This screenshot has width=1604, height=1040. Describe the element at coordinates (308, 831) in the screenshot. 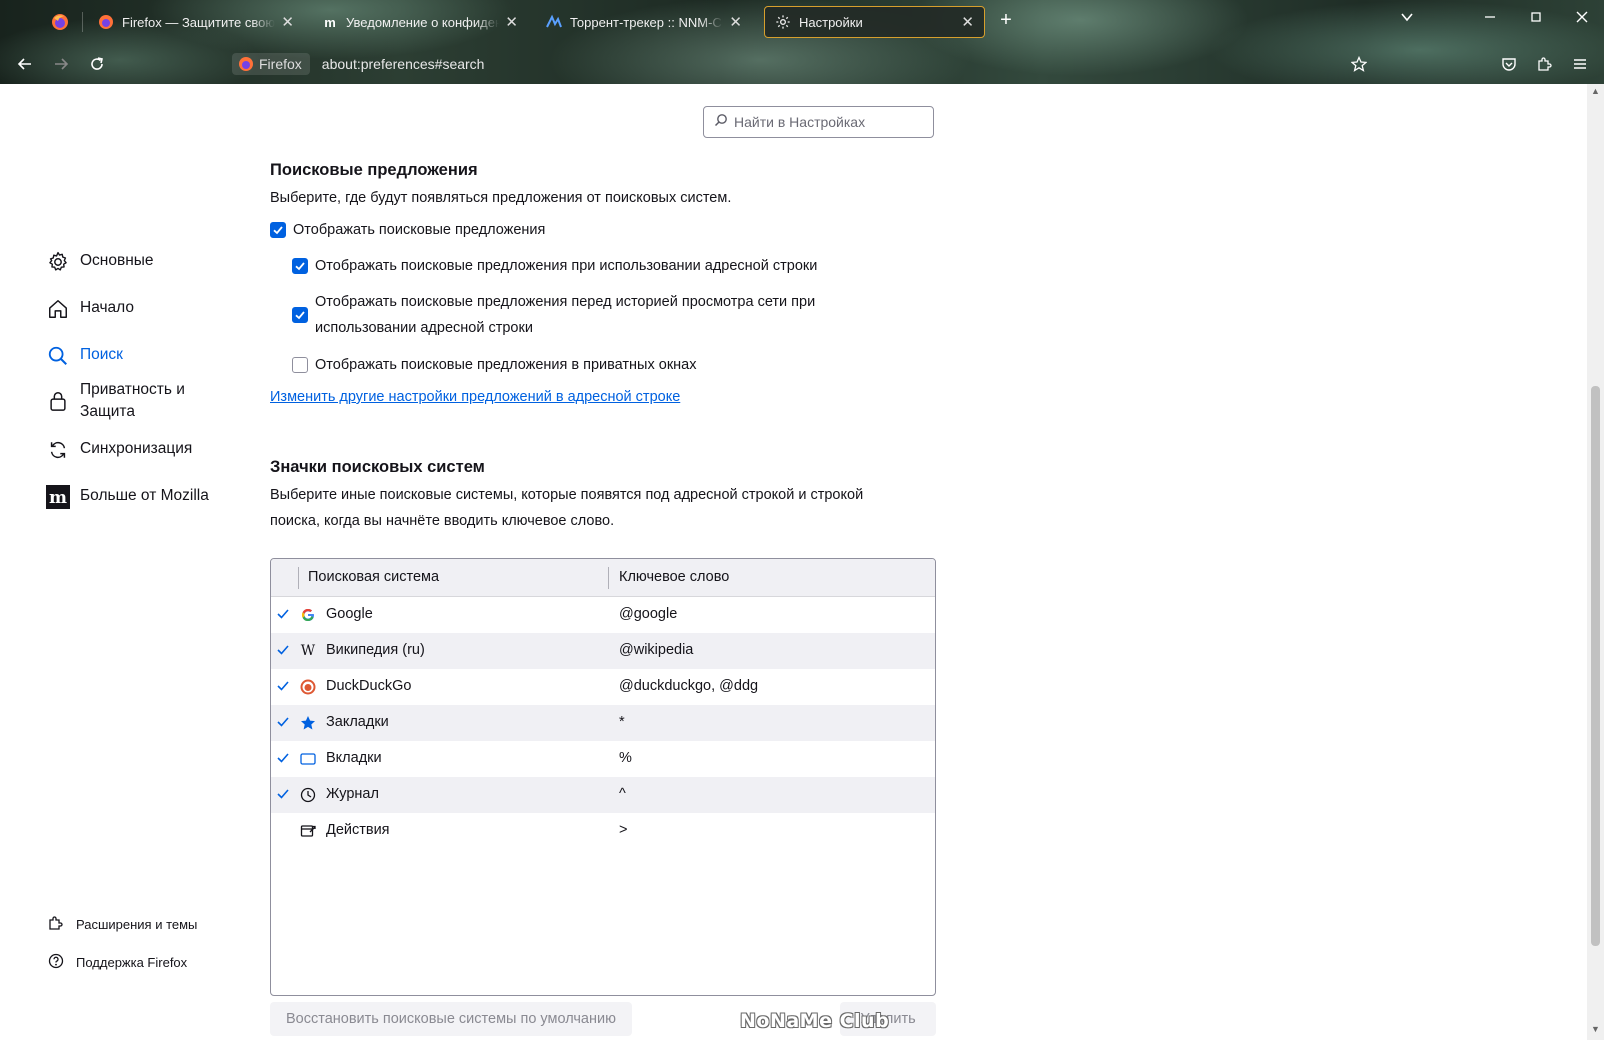

I see `actions-icon` at that location.